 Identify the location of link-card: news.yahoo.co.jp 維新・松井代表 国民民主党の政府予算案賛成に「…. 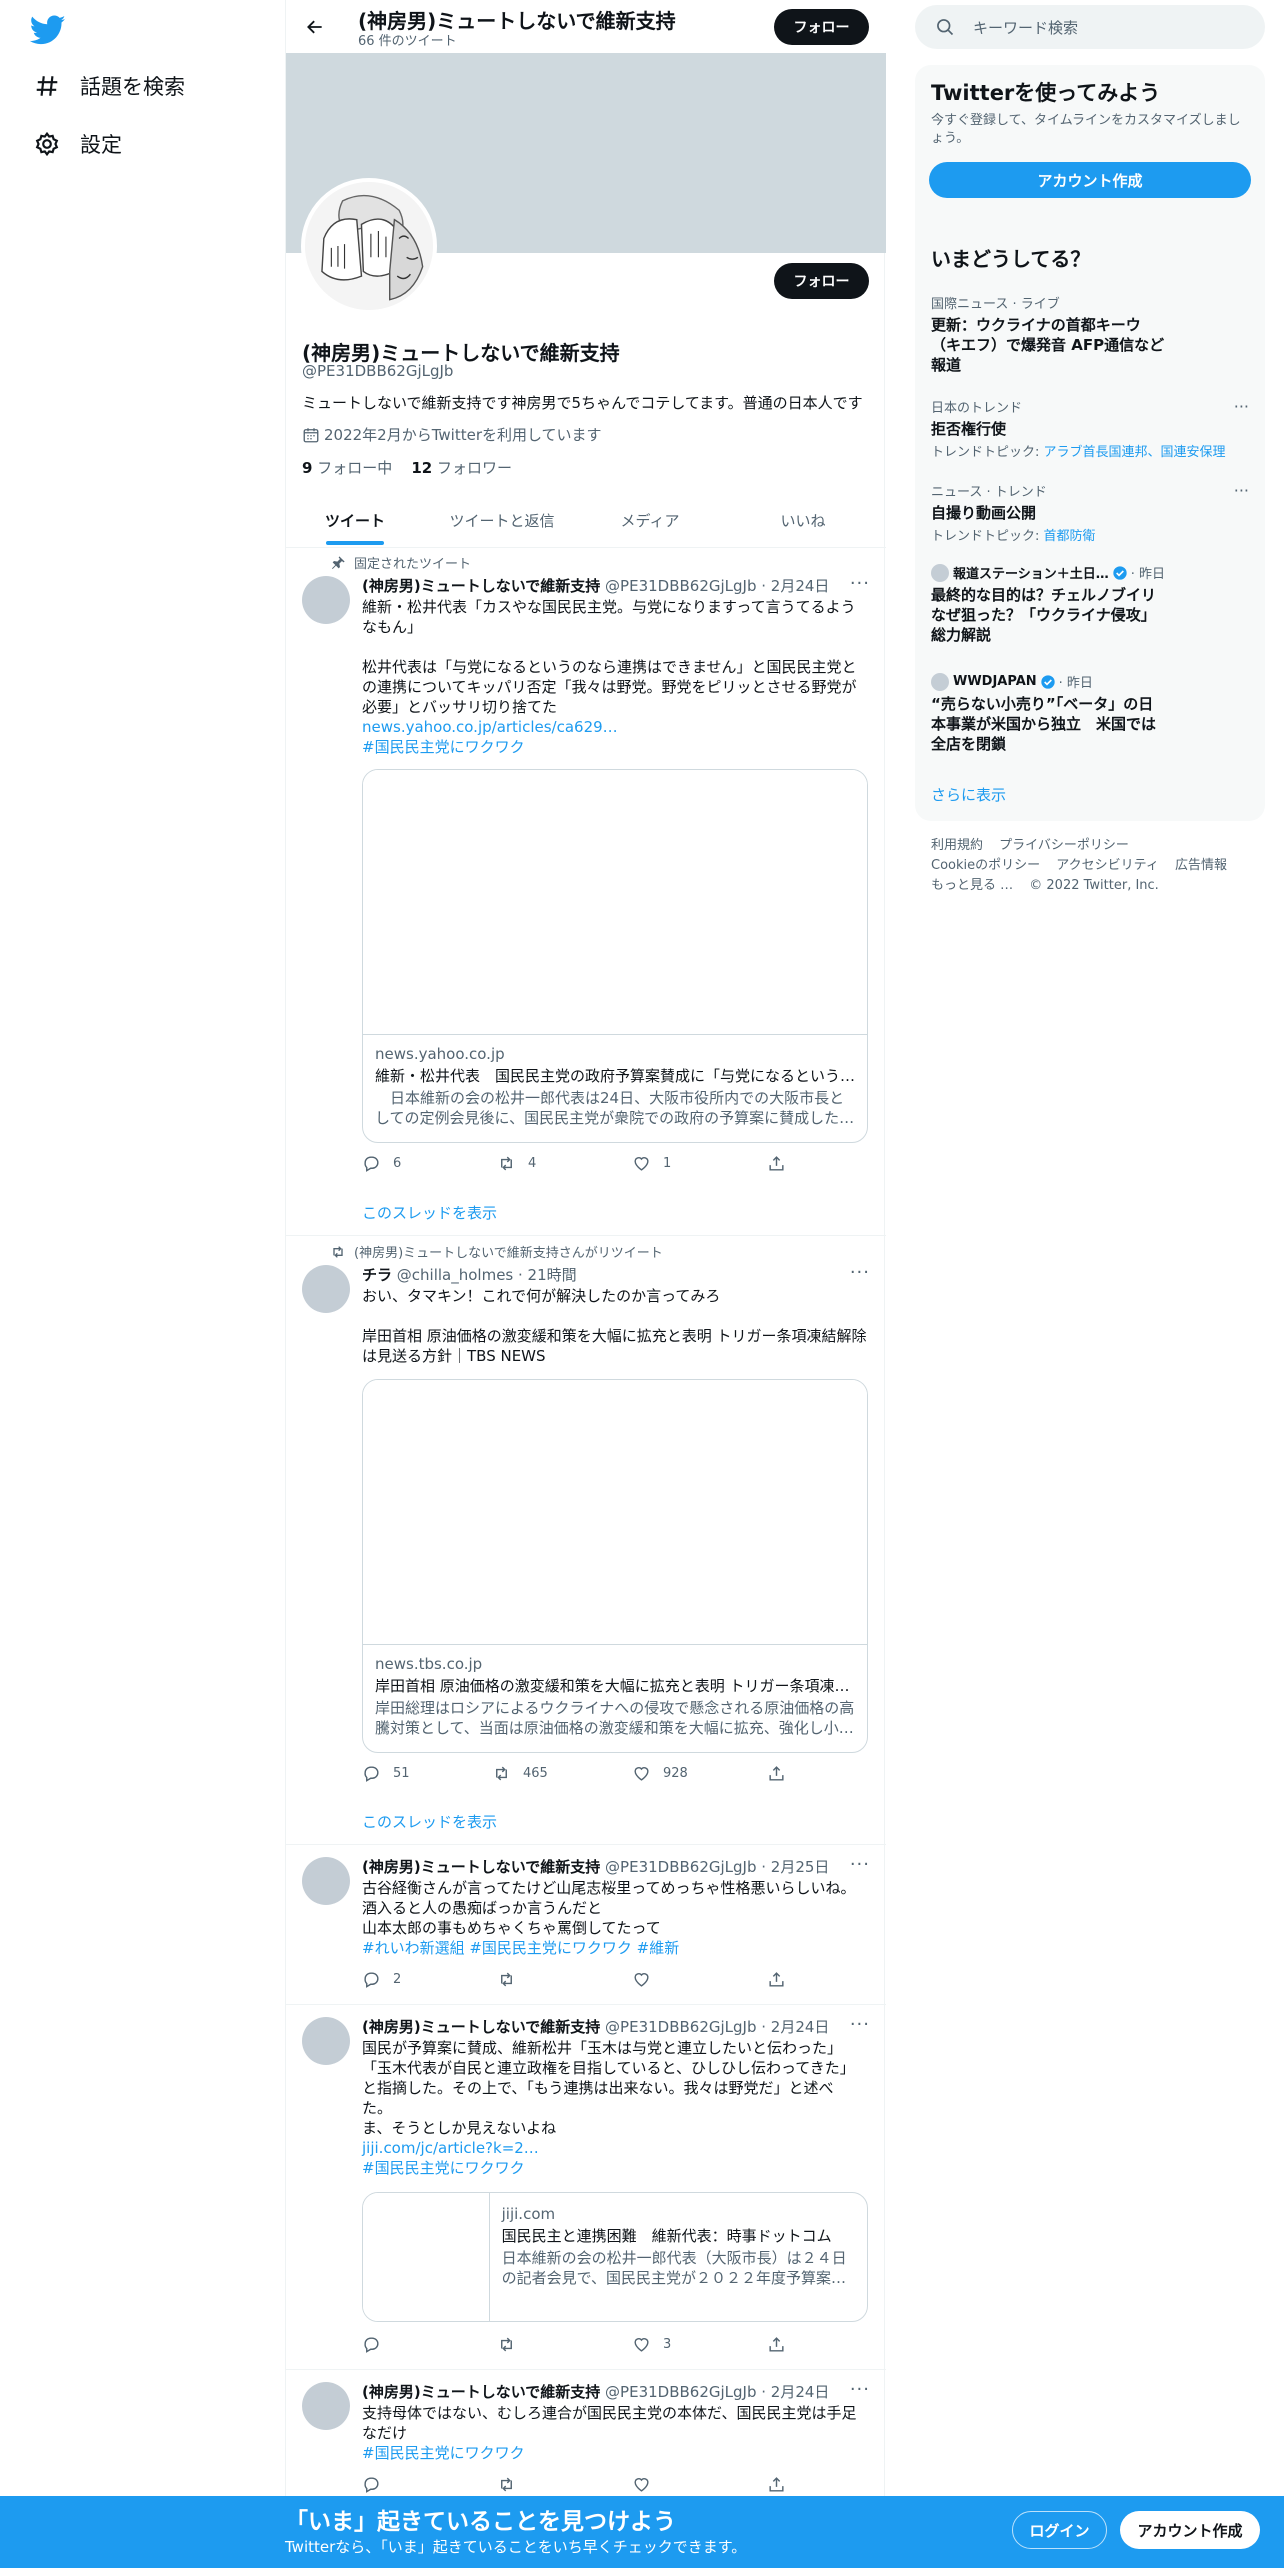
(615, 956).